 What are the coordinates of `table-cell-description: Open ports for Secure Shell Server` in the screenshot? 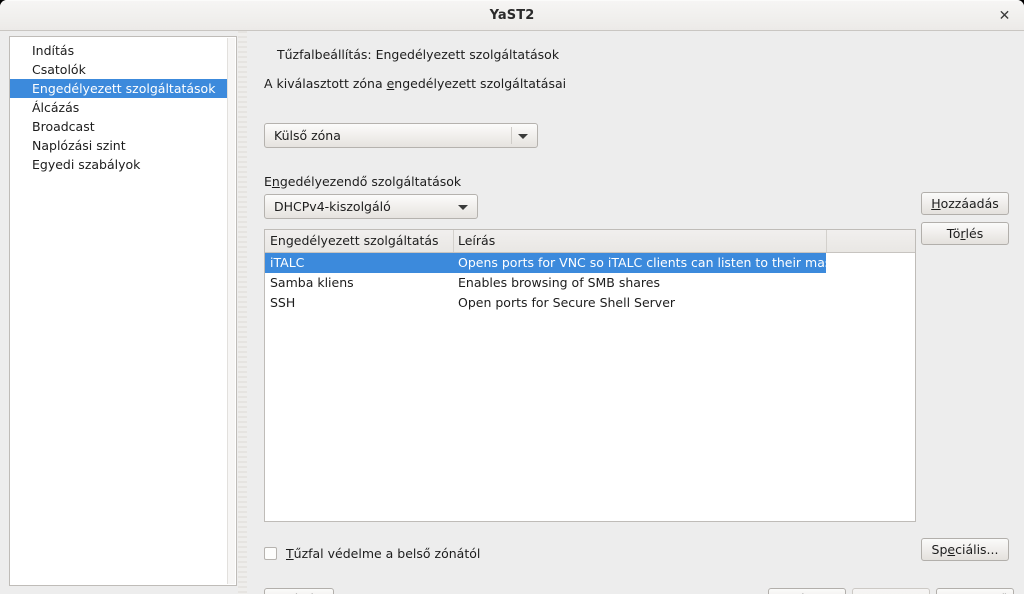 It's located at (567, 302).